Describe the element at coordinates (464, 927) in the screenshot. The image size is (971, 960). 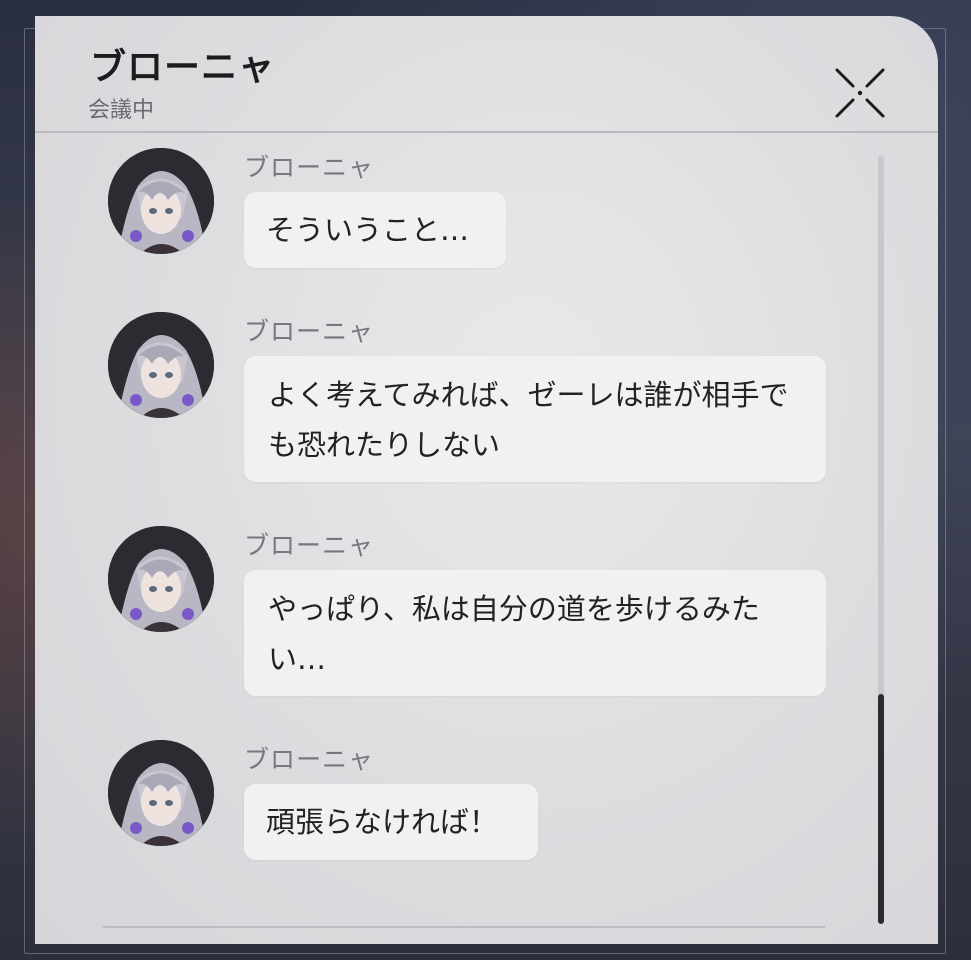
I see `input-divider` at that location.